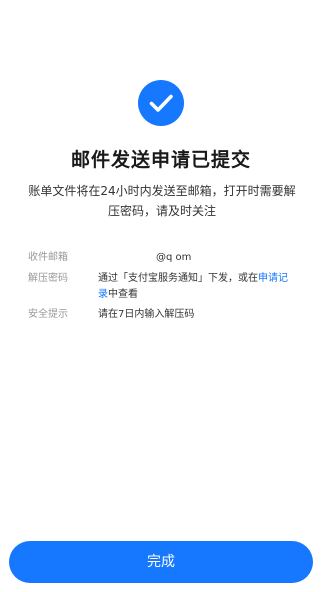  I want to click on recipient-email-label: 收件邮箱, so click(48, 257).